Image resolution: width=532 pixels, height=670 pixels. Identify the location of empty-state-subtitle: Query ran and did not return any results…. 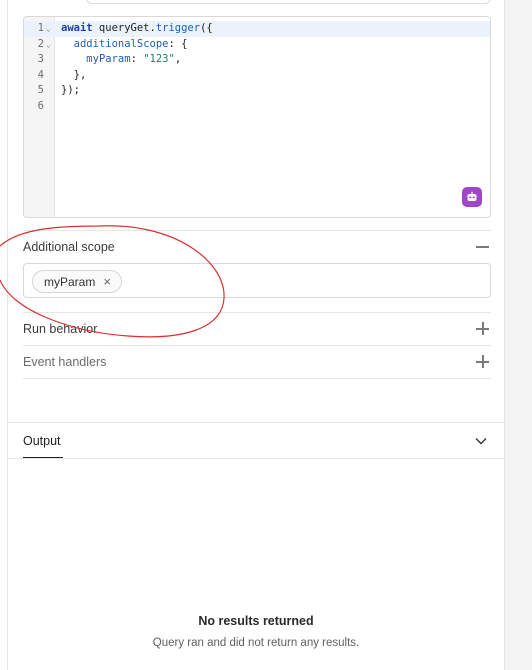
(256, 643).